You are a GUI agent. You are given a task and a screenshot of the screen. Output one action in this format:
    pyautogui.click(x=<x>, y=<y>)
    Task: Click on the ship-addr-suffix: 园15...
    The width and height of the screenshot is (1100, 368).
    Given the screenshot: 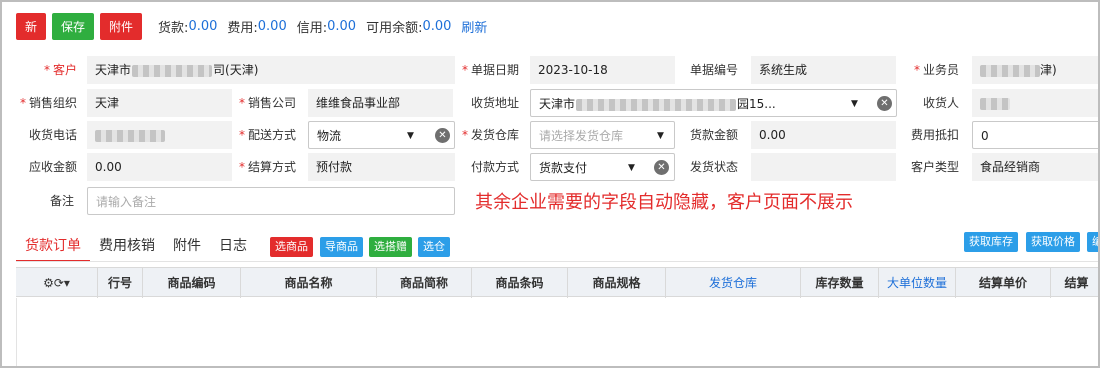 What is the action you would take?
    pyautogui.click(x=756, y=104)
    